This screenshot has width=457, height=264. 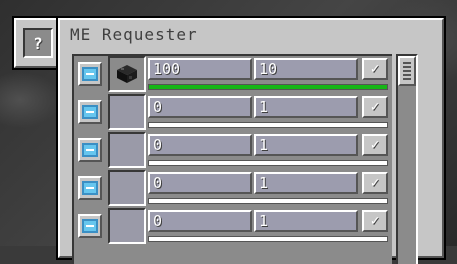 I want to click on scrollbar-thumb, so click(x=407, y=71).